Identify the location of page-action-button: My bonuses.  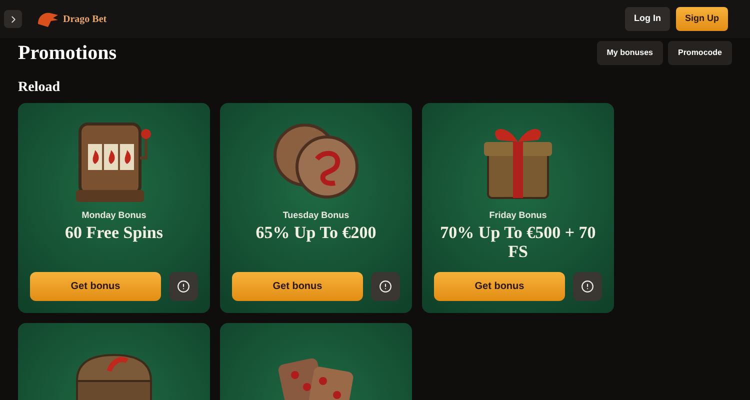
(629, 53).